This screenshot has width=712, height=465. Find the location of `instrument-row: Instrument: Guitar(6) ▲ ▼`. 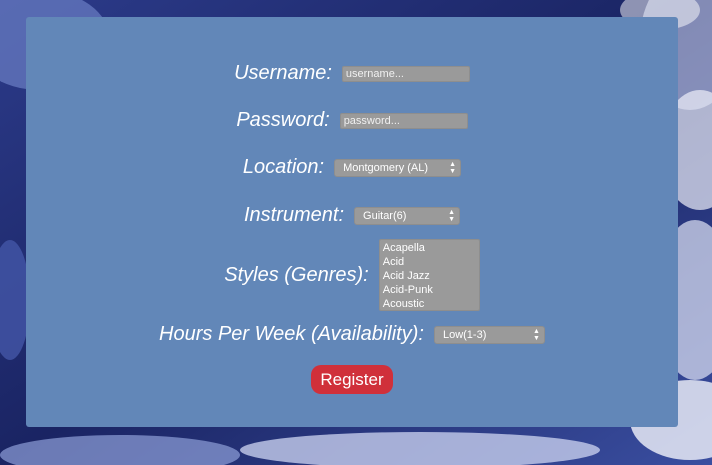

instrument-row: Instrument: Guitar(6) ▲ ▼ is located at coordinates (352, 215).